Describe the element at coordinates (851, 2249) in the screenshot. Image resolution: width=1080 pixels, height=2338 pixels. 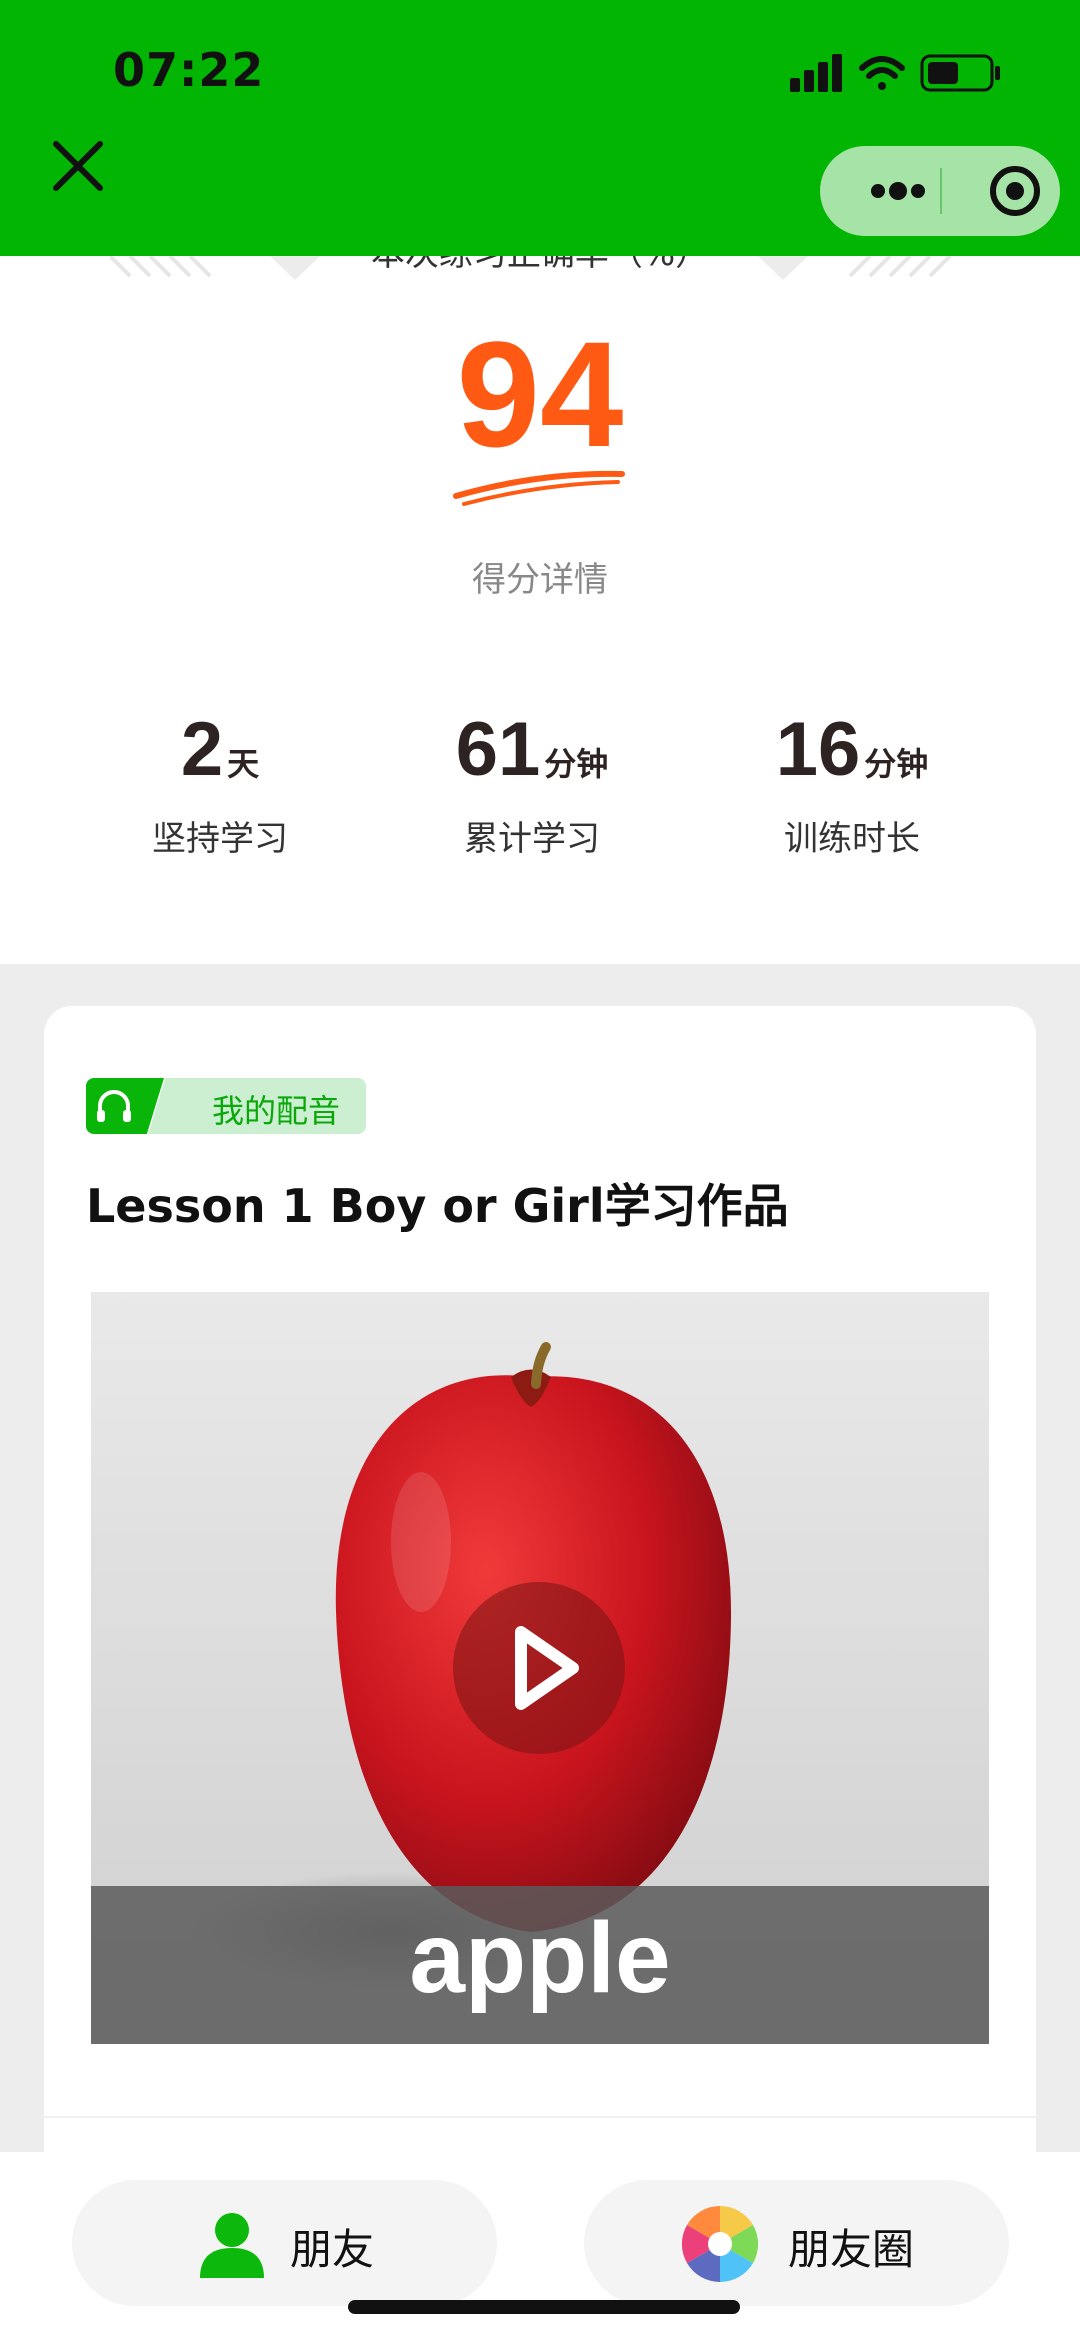
I see `share-moments-label: 朋友圈` at that location.